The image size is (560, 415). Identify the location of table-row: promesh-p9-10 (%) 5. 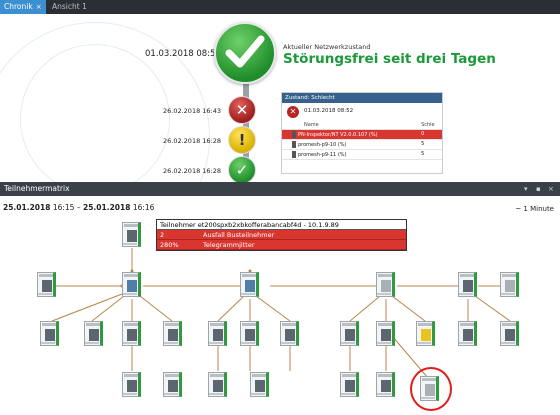
(362, 144).